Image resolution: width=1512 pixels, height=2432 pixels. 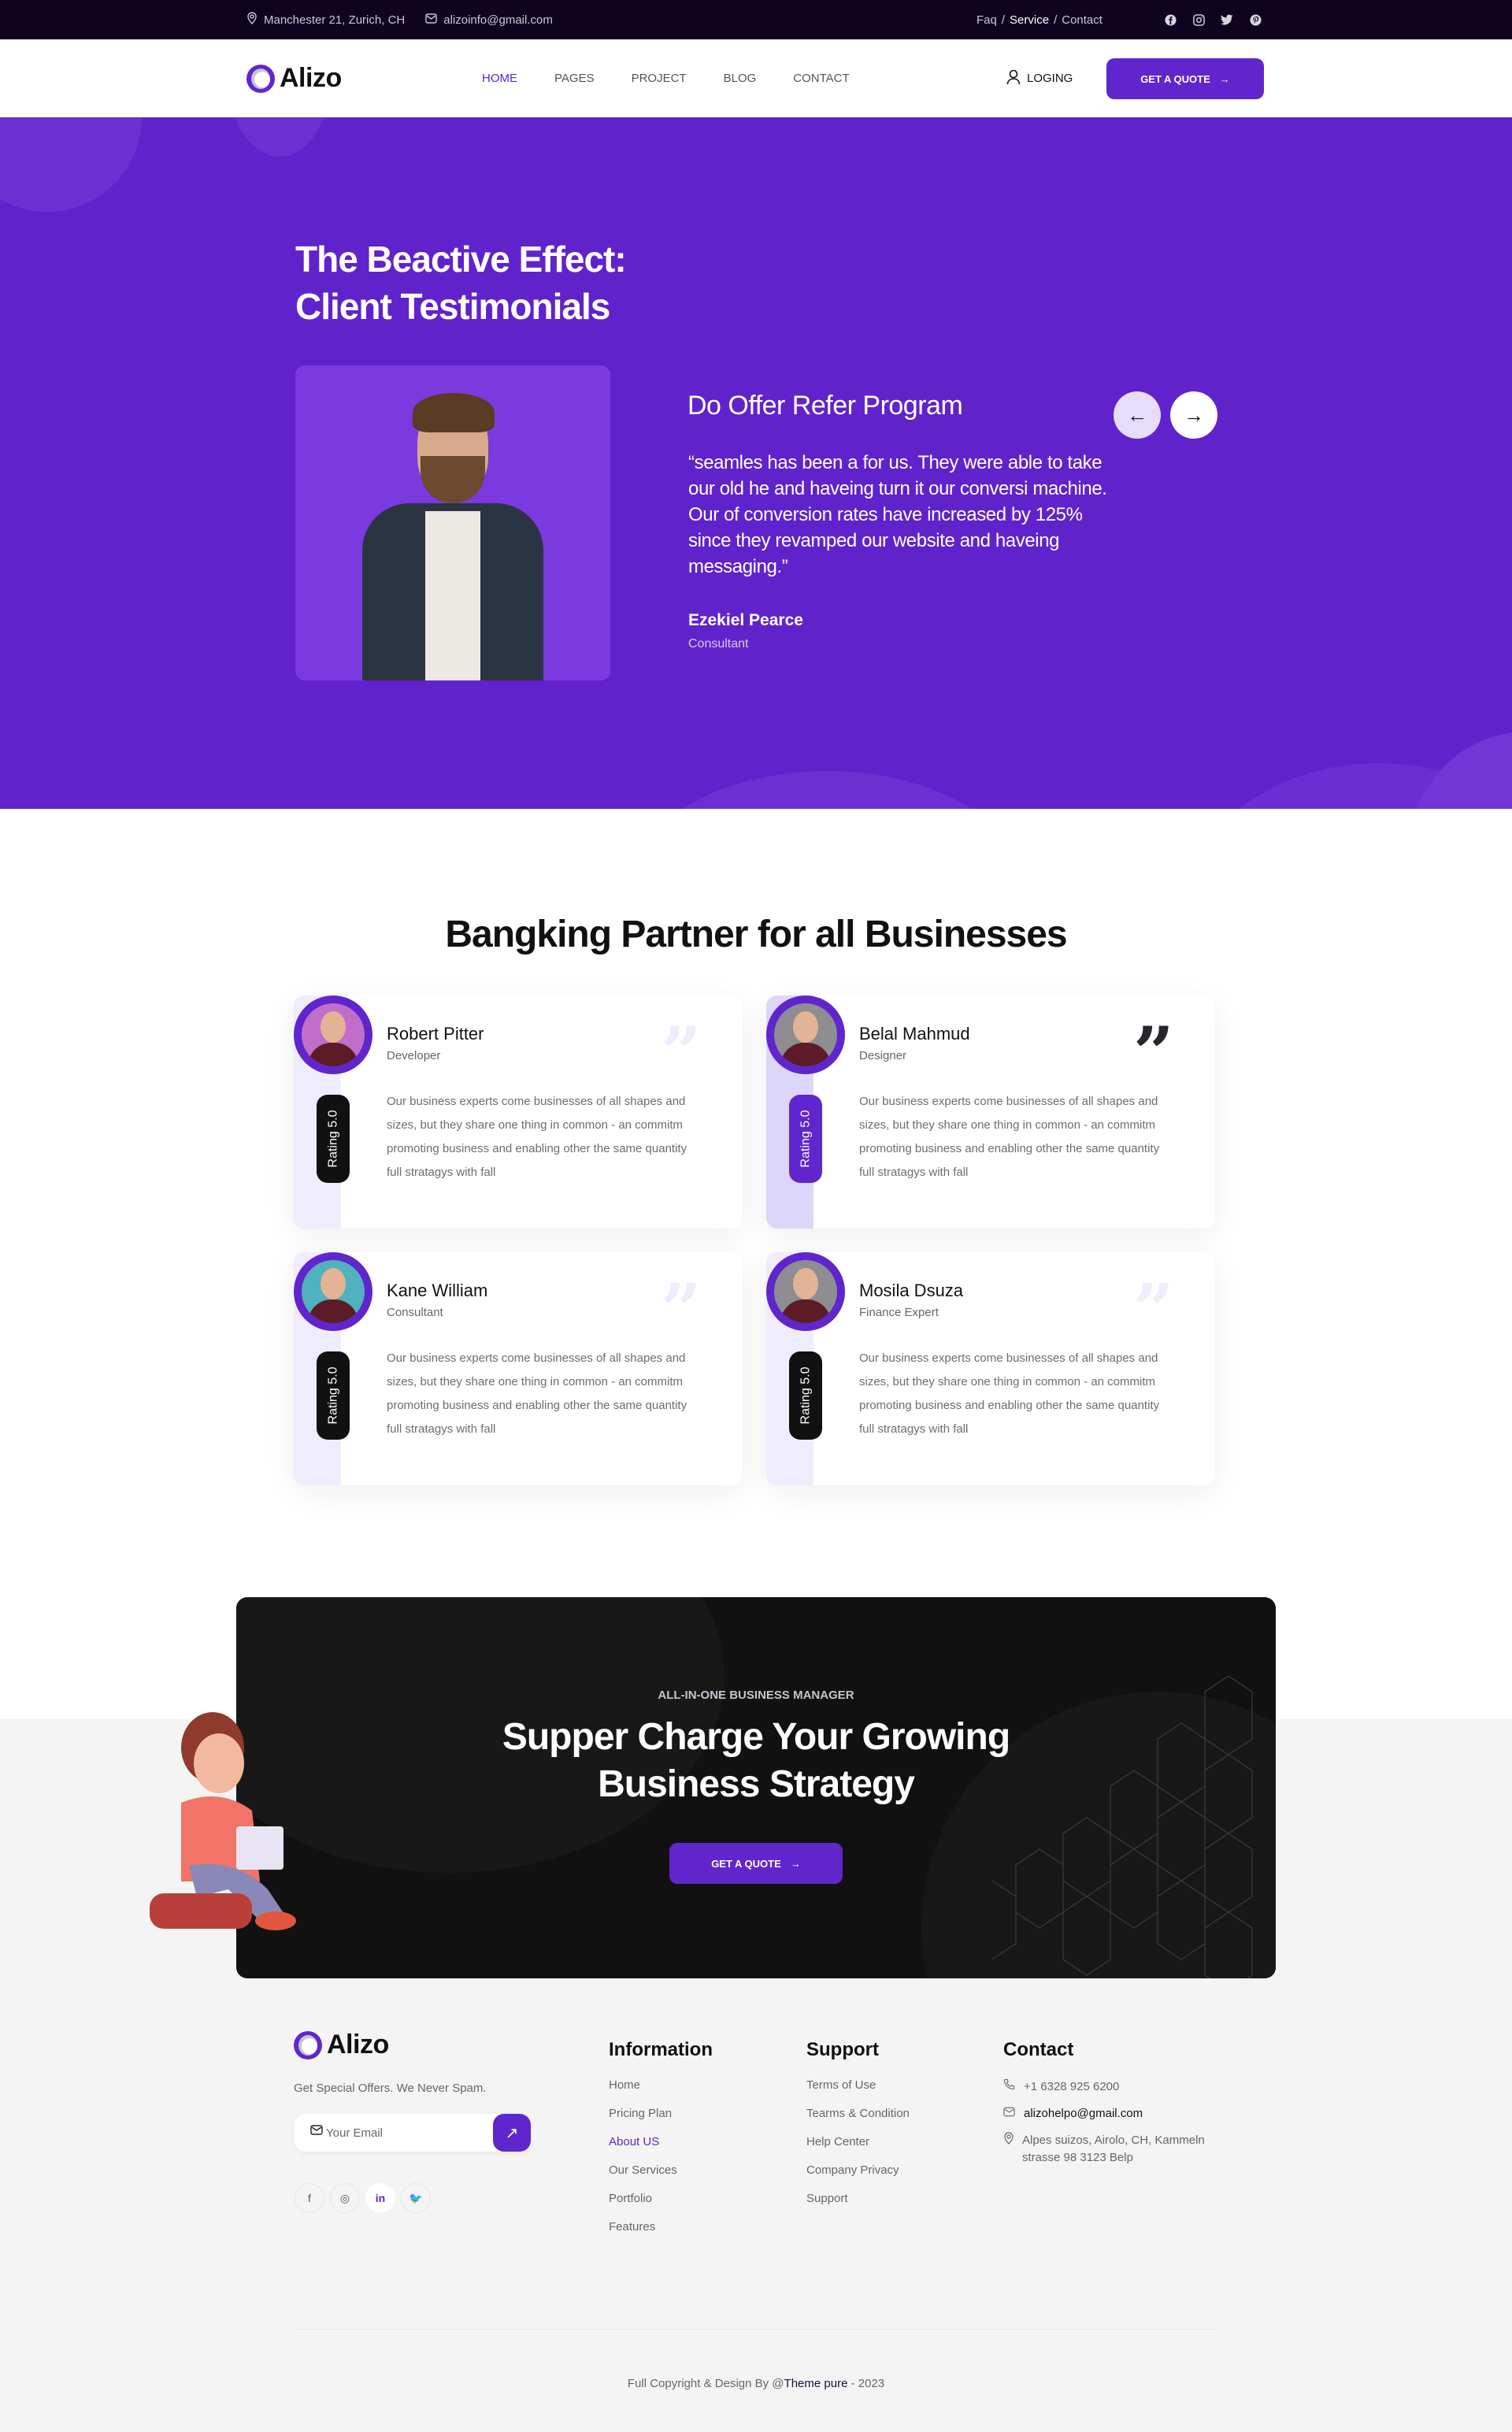 I want to click on location-pin-icon, so click(x=1008, y=2149).